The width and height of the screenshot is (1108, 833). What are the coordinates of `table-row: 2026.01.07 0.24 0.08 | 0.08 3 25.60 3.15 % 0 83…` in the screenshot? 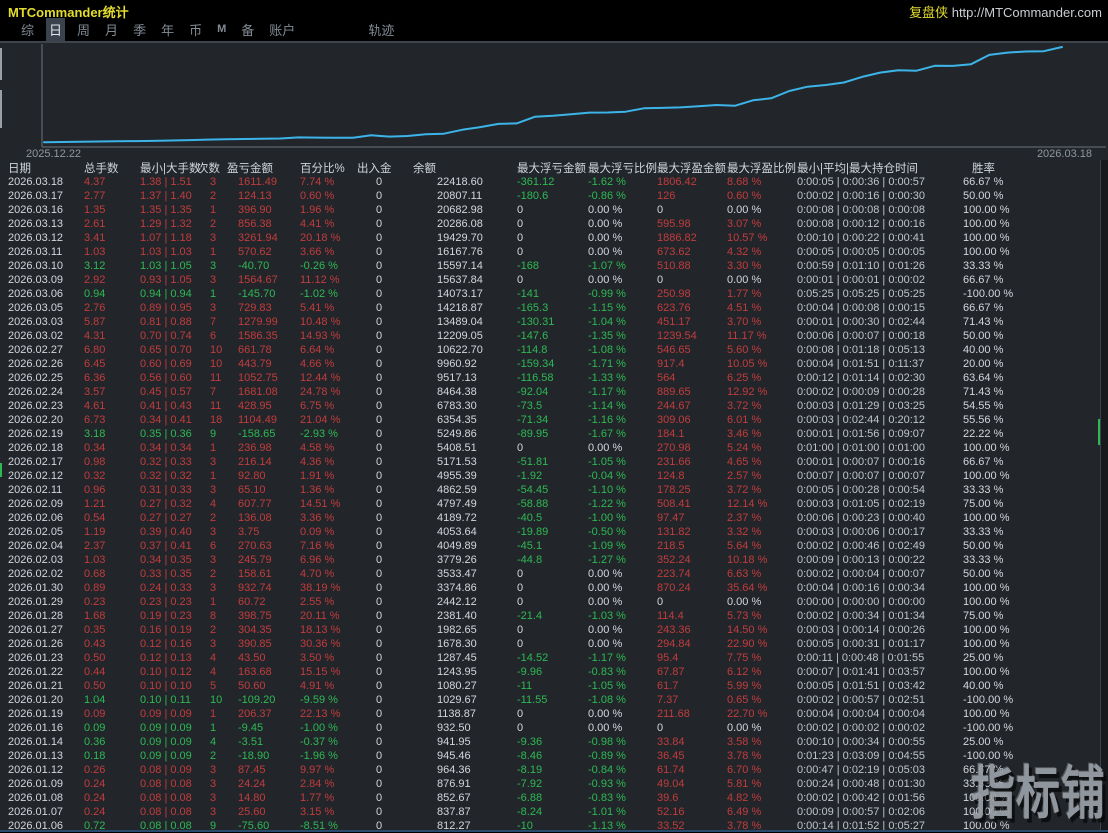 It's located at (550, 812).